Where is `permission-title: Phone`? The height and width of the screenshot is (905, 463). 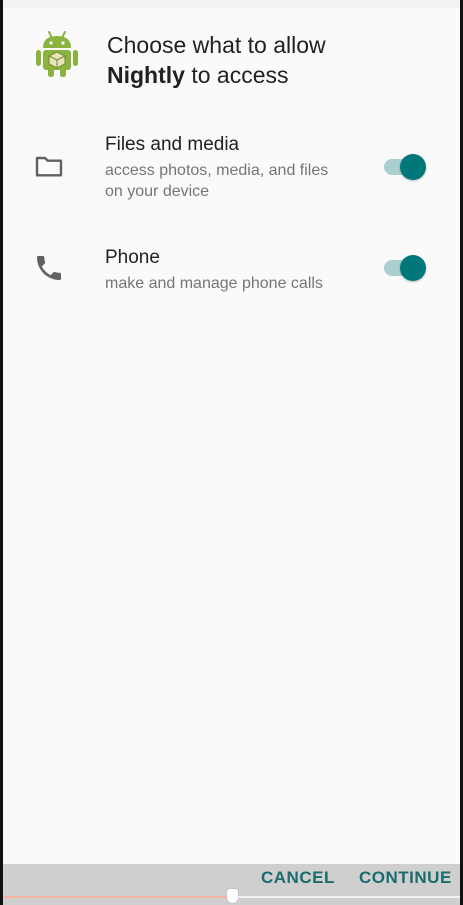
permission-title: Phone is located at coordinates (132, 257).